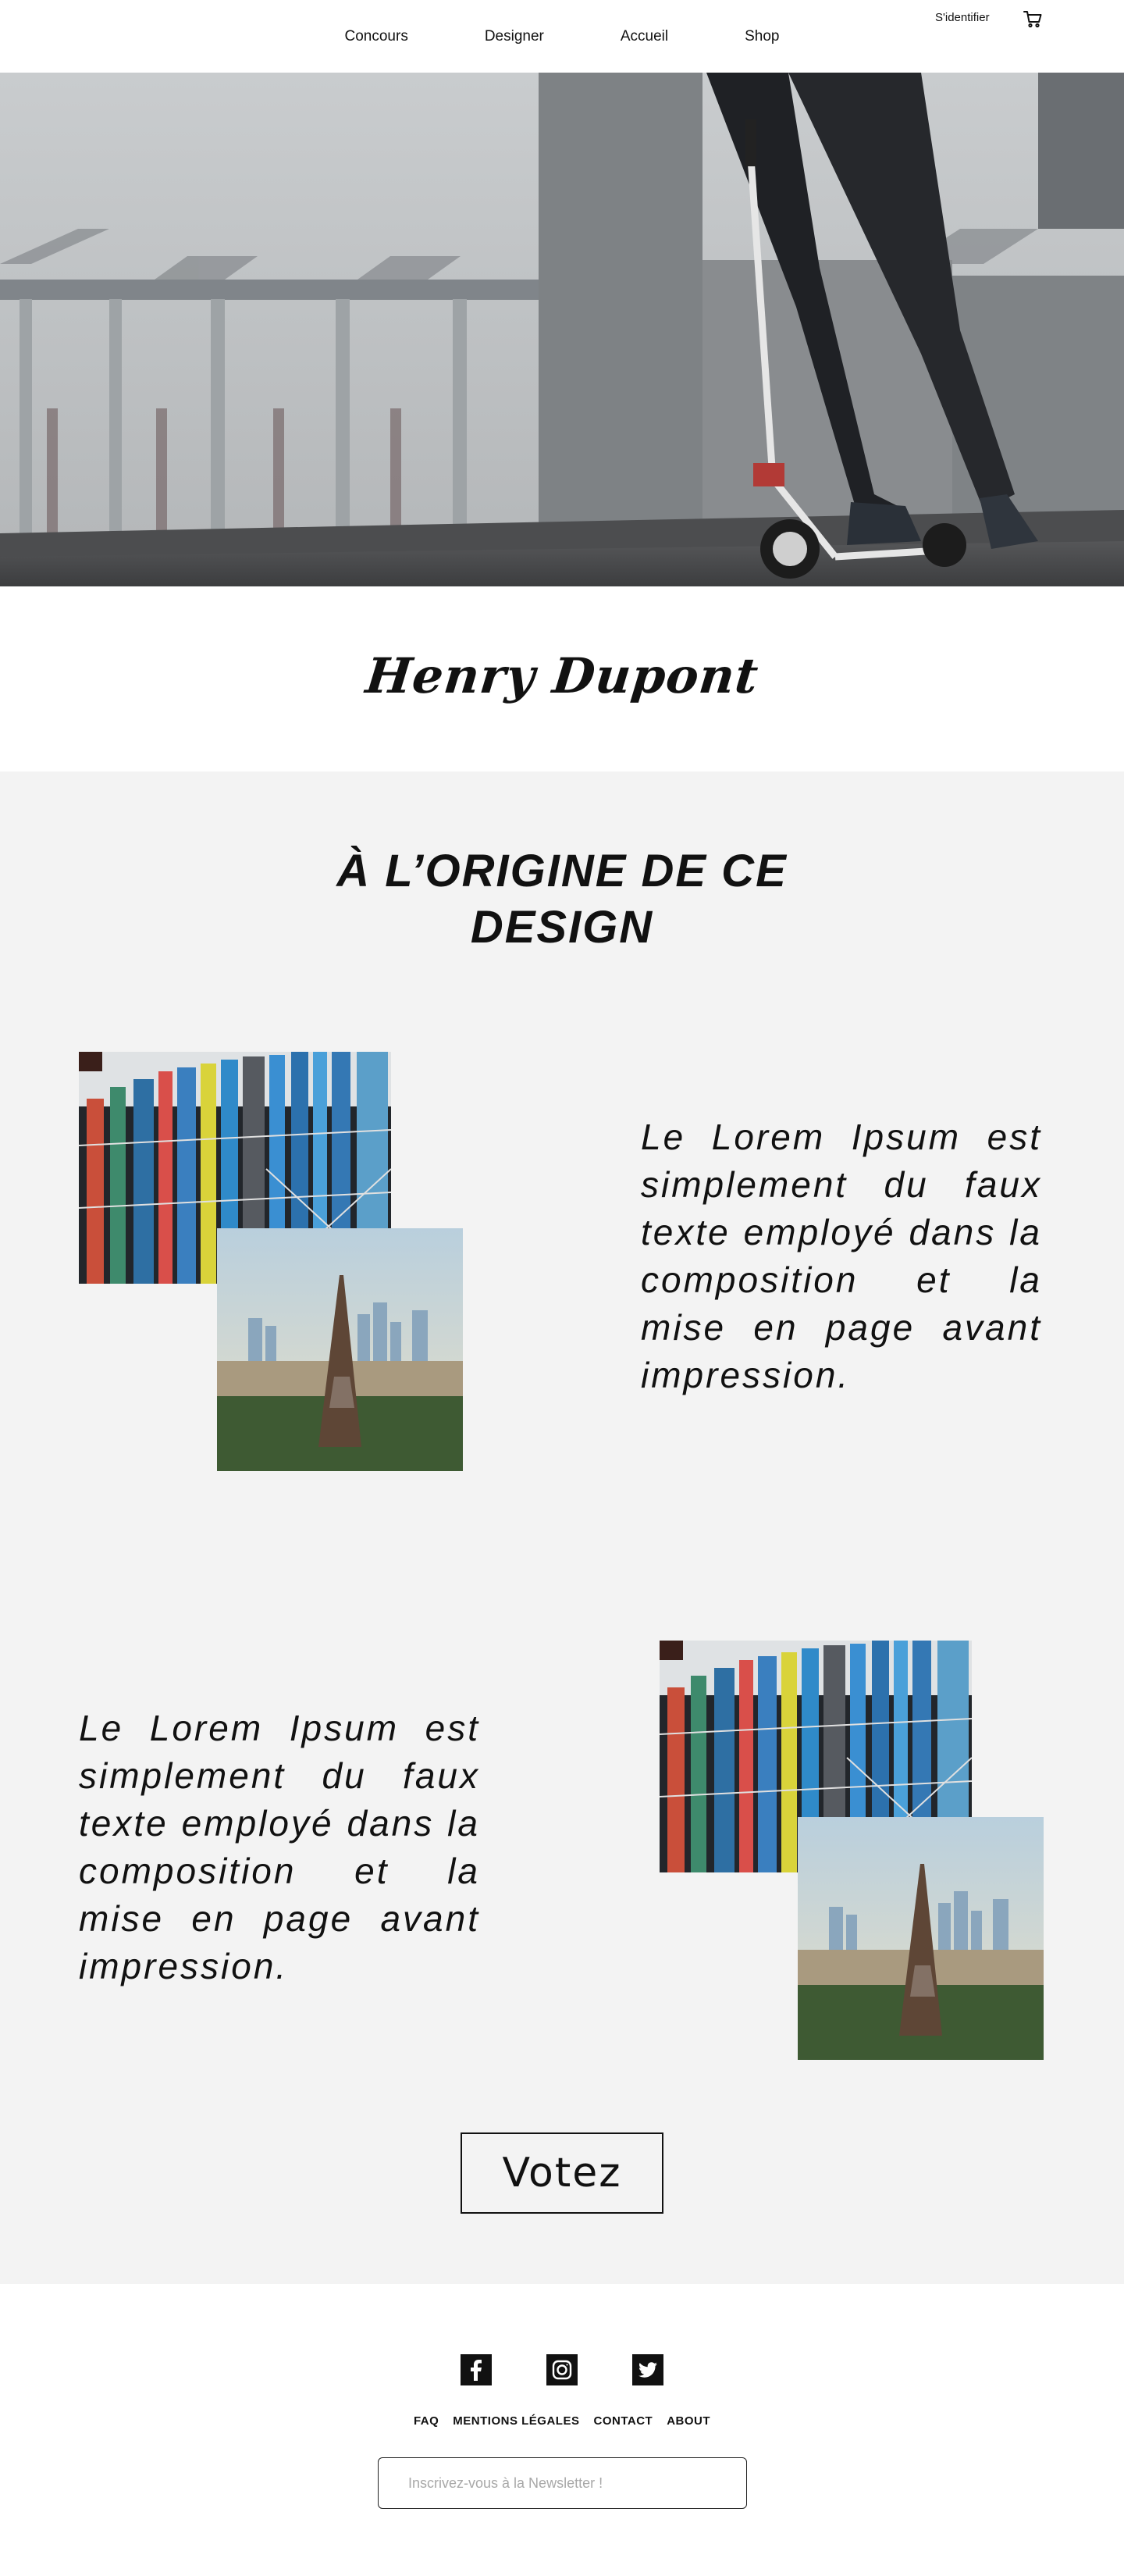  I want to click on footer-link-mentions: MENTIONS LÉGALES, so click(516, 2421).